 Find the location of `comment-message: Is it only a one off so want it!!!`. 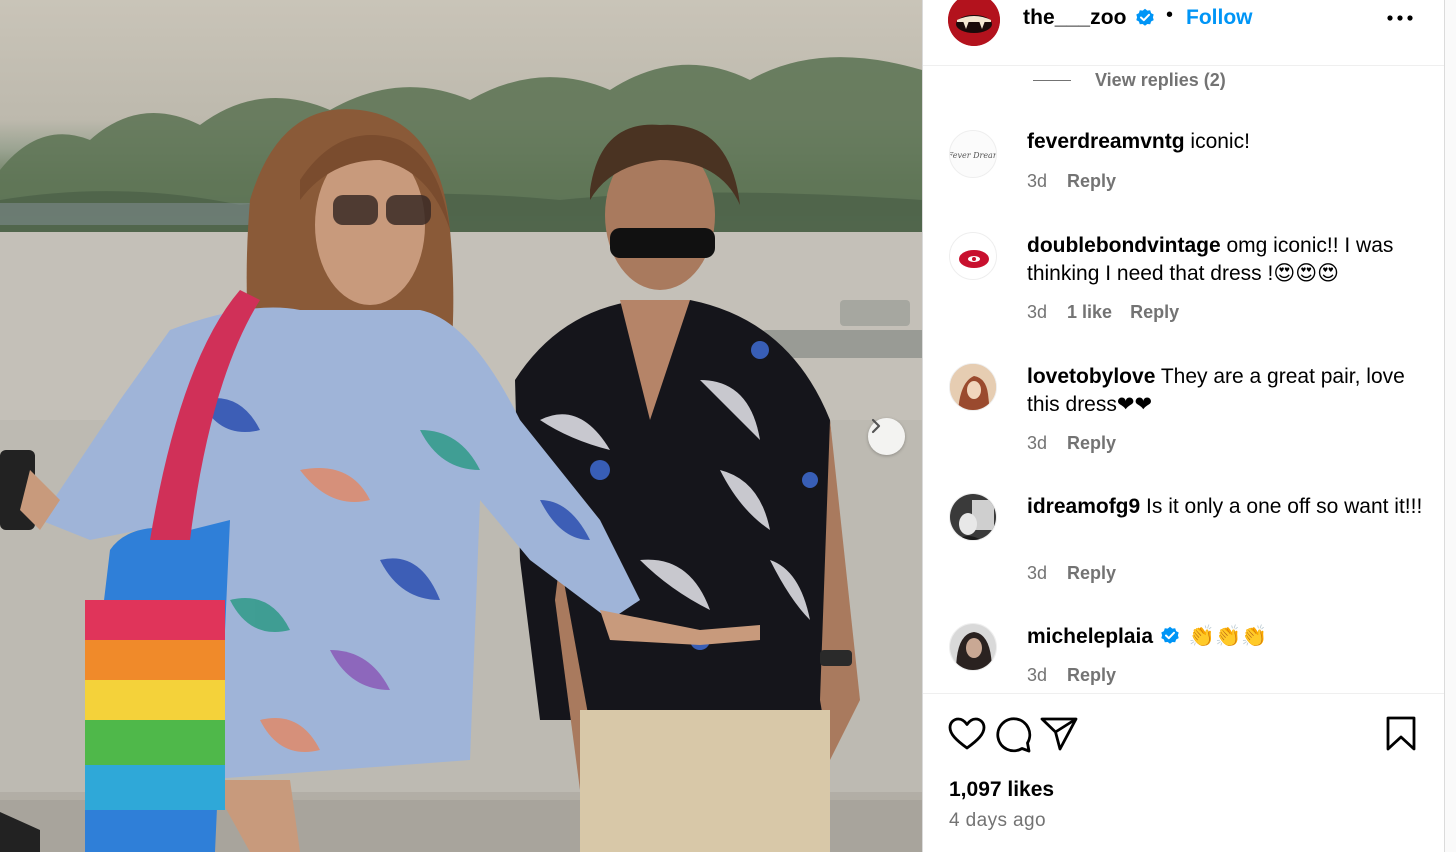

comment-message: Is it only a one off so want it!!! is located at coordinates (1281, 506).